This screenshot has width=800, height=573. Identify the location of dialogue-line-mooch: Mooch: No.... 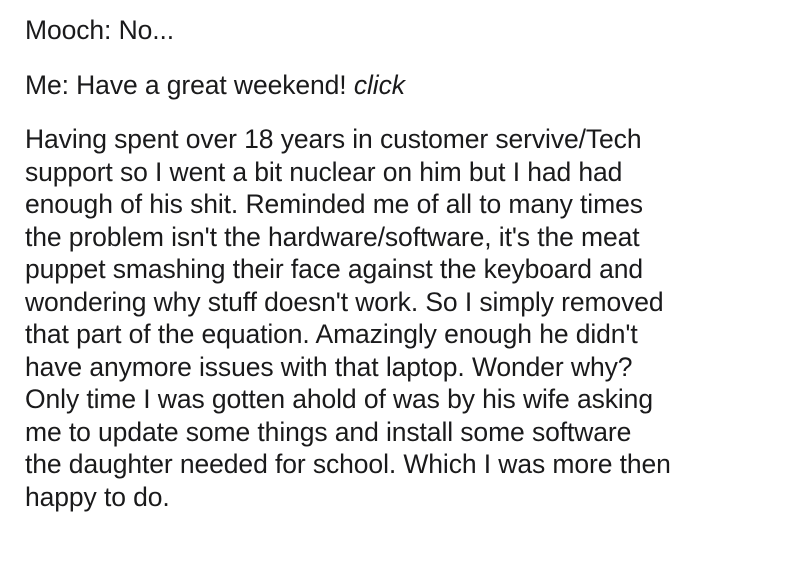
(405, 30).